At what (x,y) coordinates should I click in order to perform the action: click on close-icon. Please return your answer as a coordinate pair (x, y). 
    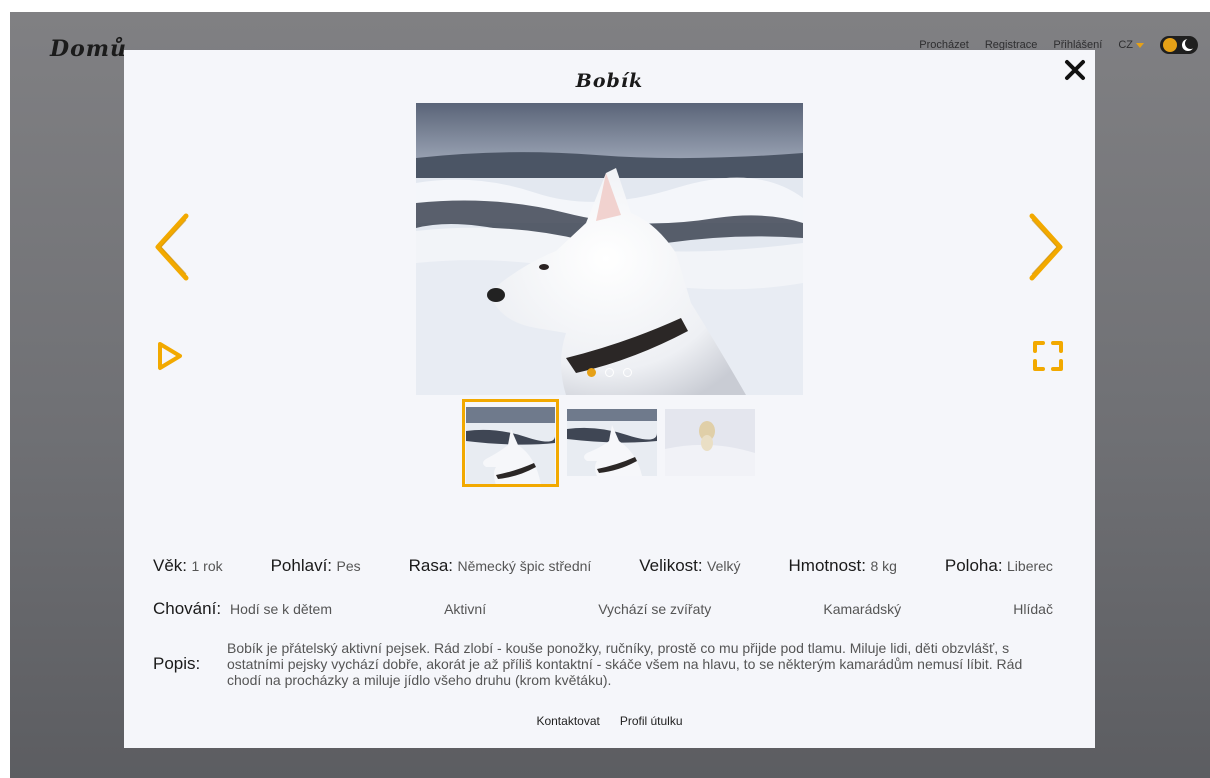
    Looking at the image, I should click on (1075, 70).